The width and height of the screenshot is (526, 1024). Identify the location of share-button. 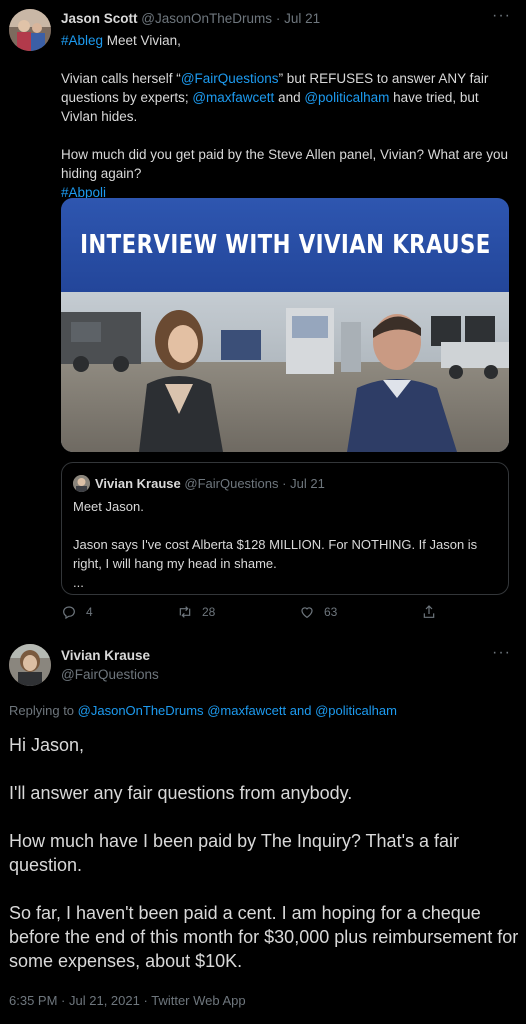
(429, 612).